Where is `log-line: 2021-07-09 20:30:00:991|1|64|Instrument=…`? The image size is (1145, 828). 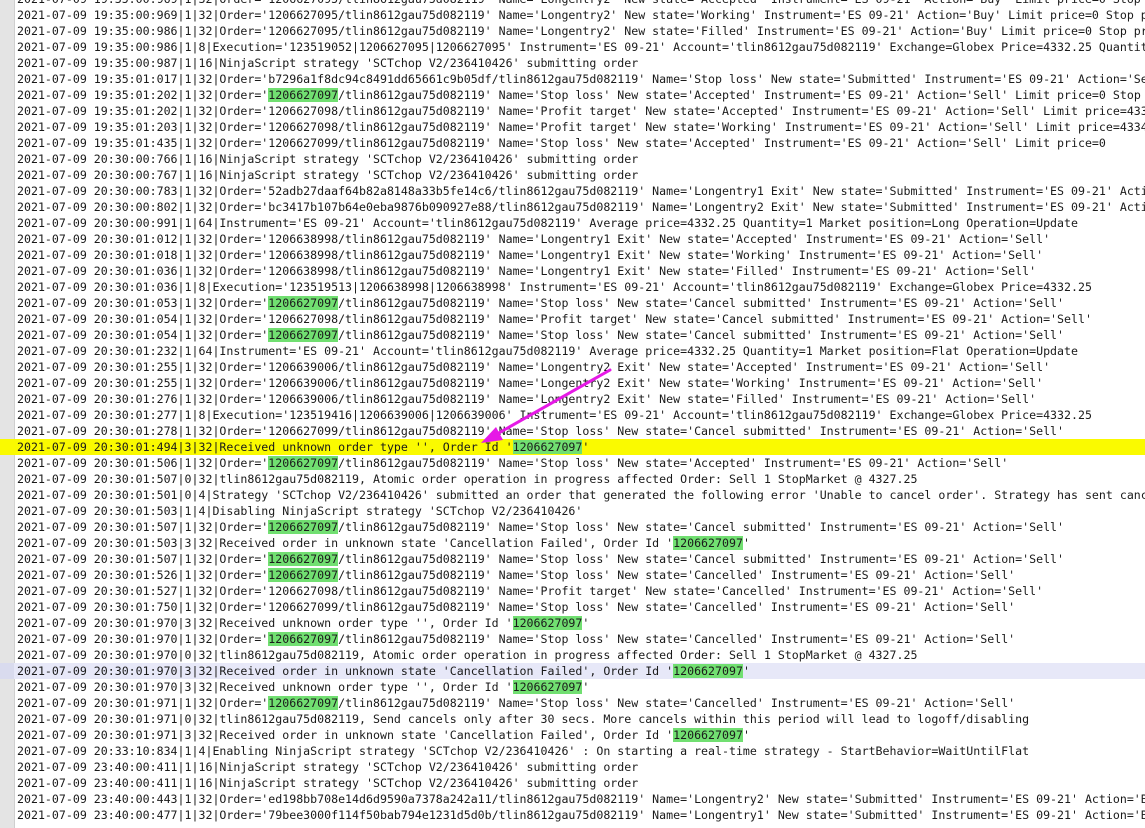
log-line: 2021-07-09 20:30:00:991|1|64|Instrument=… is located at coordinates (572, 223).